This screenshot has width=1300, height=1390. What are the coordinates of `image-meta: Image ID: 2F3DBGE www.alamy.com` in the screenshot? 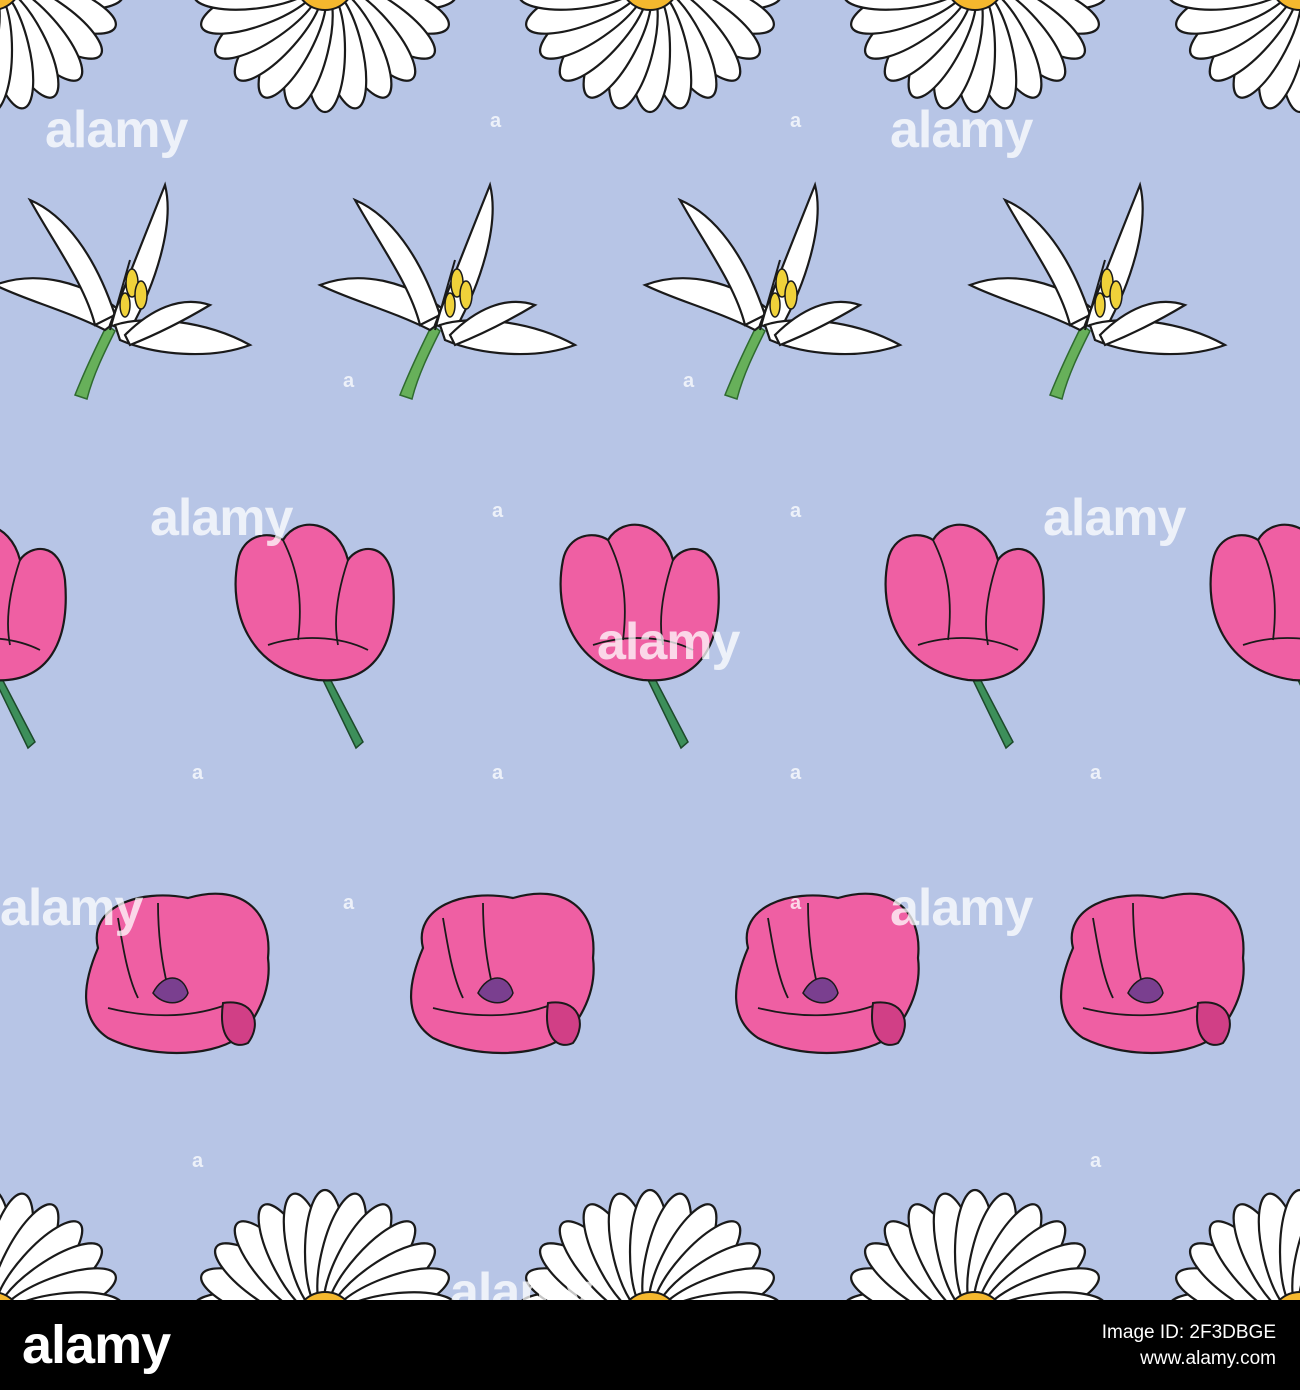 It's located at (1189, 1346).